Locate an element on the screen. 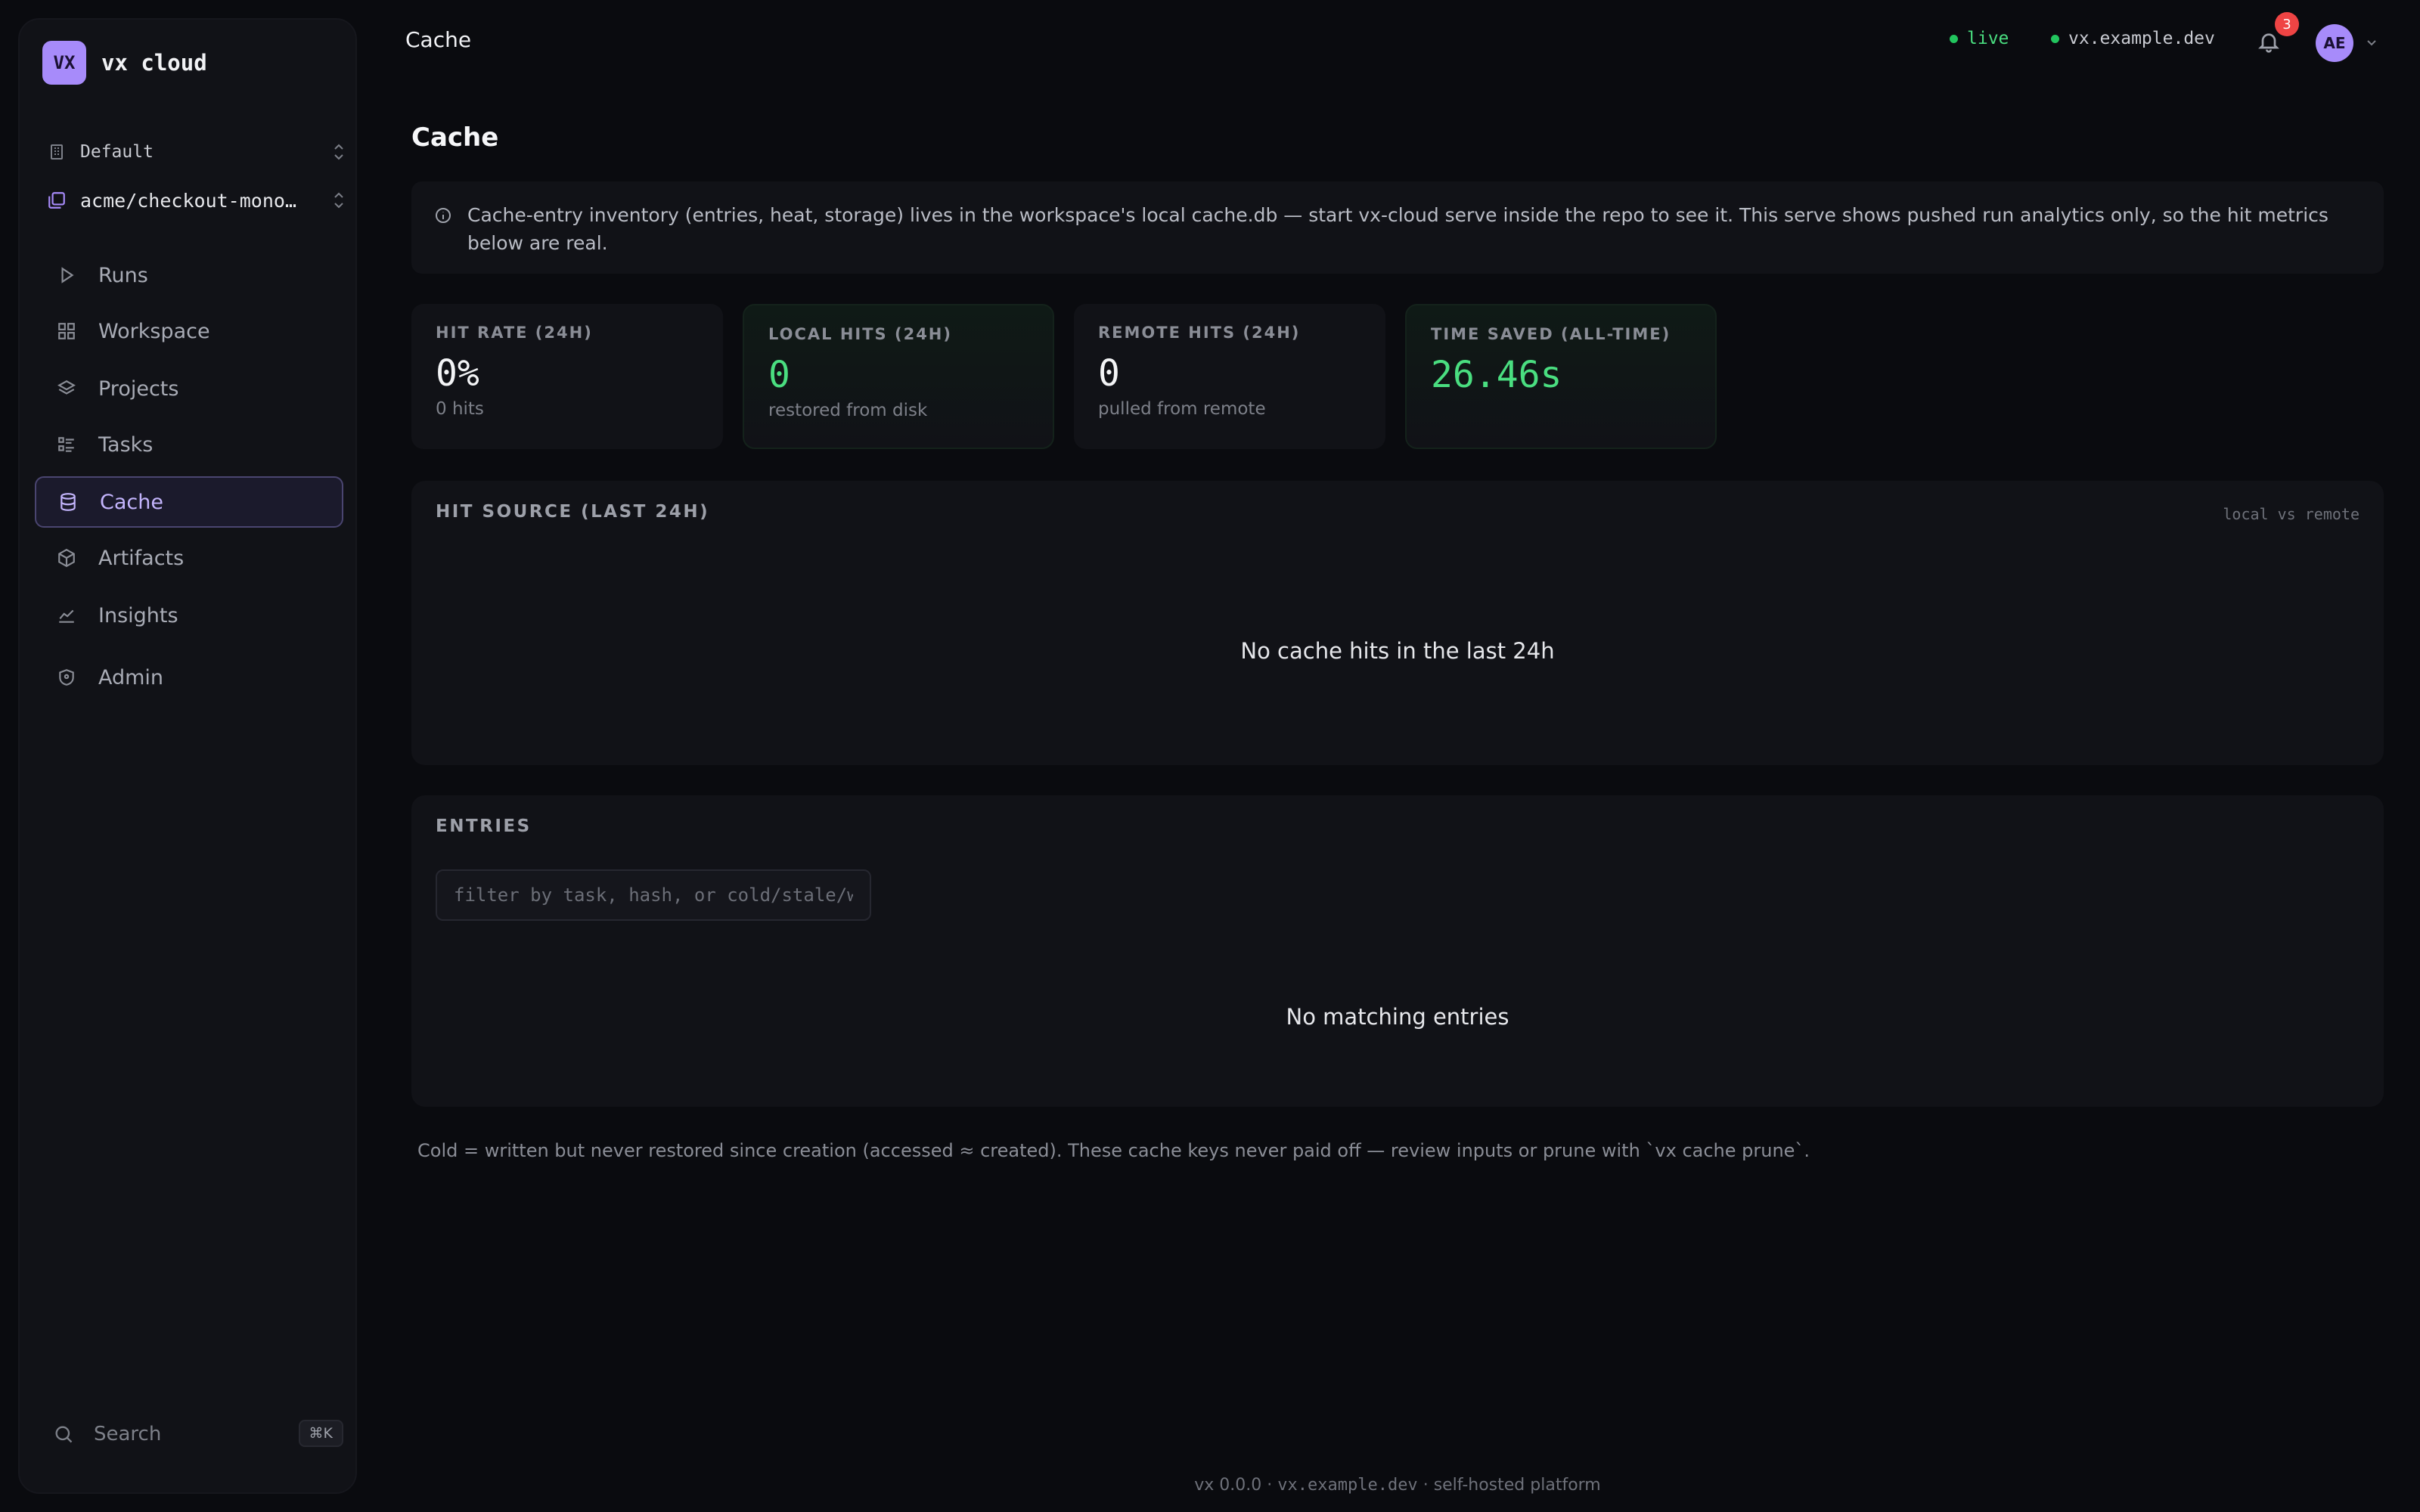  panel-title: ENTRIES is located at coordinates (484, 826).